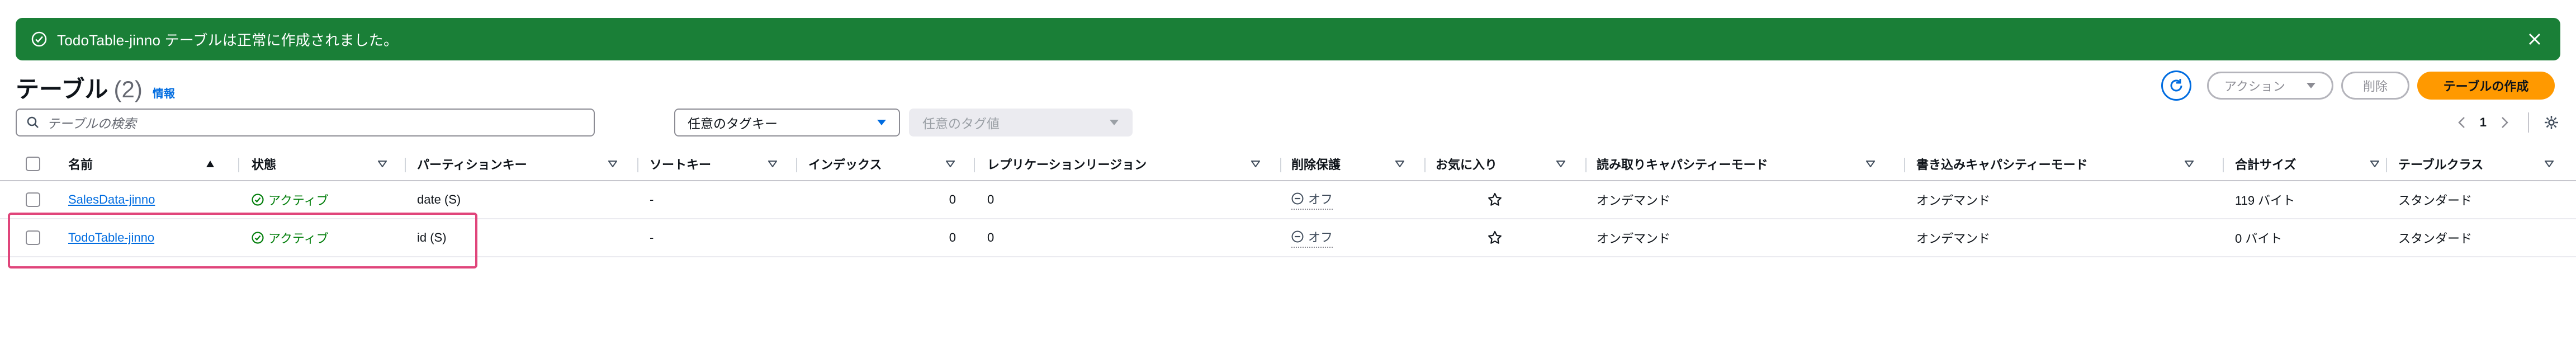 This screenshot has width=2576, height=358. Describe the element at coordinates (210, 164) in the screenshot. I see `sort-asc-icon` at that location.